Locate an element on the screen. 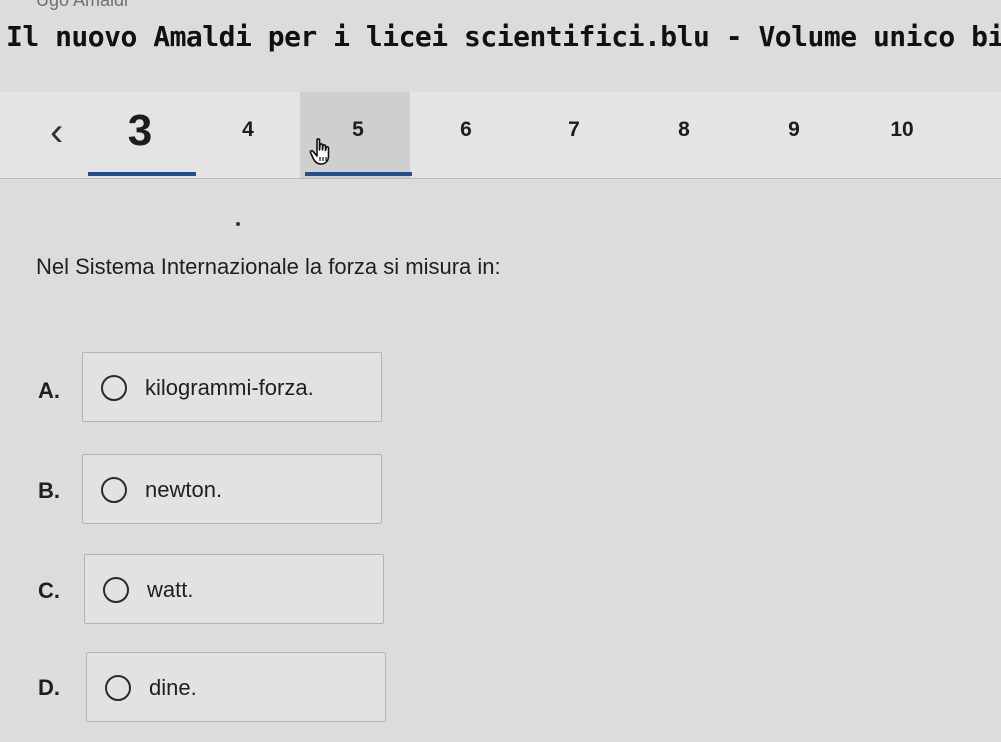 The image size is (1001, 742). answer-letter-c: C. is located at coordinates (49, 590).